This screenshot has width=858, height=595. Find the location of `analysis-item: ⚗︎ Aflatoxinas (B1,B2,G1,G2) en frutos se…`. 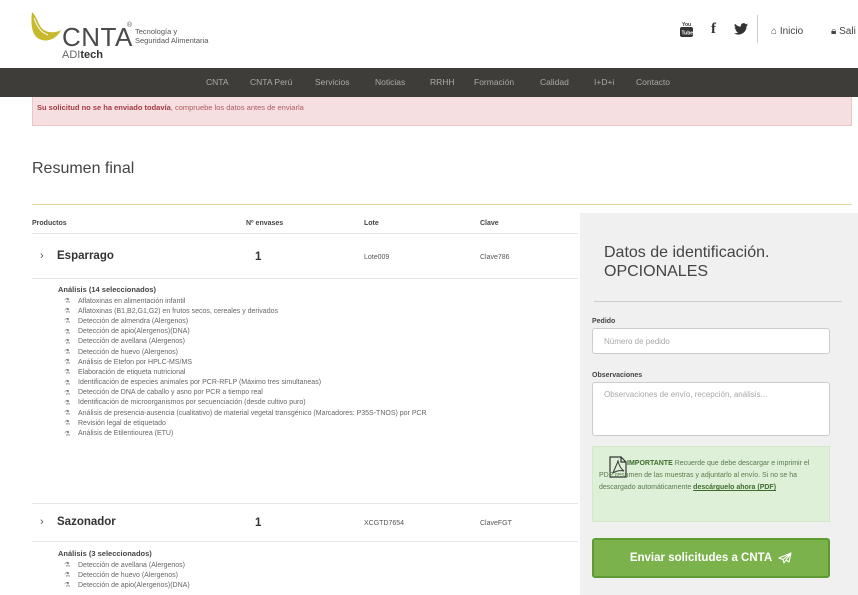

analysis-item: ⚗︎ Aflatoxinas (B1,B2,G1,G2) en frutos se… is located at coordinates (245, 311).